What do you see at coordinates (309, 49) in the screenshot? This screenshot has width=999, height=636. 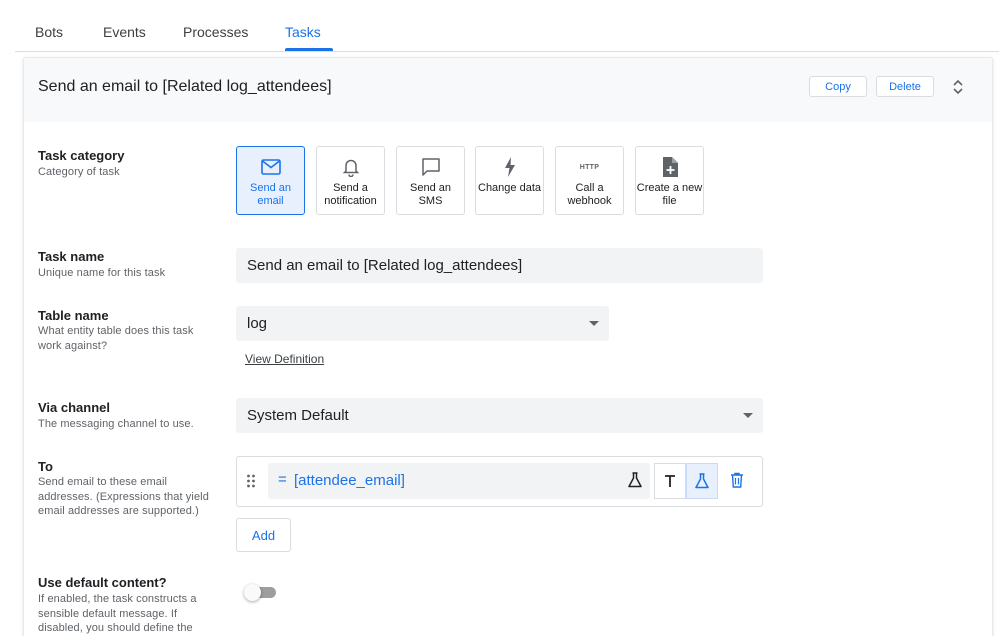 I see `active-tab-indicator` at bounding box center [309, 49].